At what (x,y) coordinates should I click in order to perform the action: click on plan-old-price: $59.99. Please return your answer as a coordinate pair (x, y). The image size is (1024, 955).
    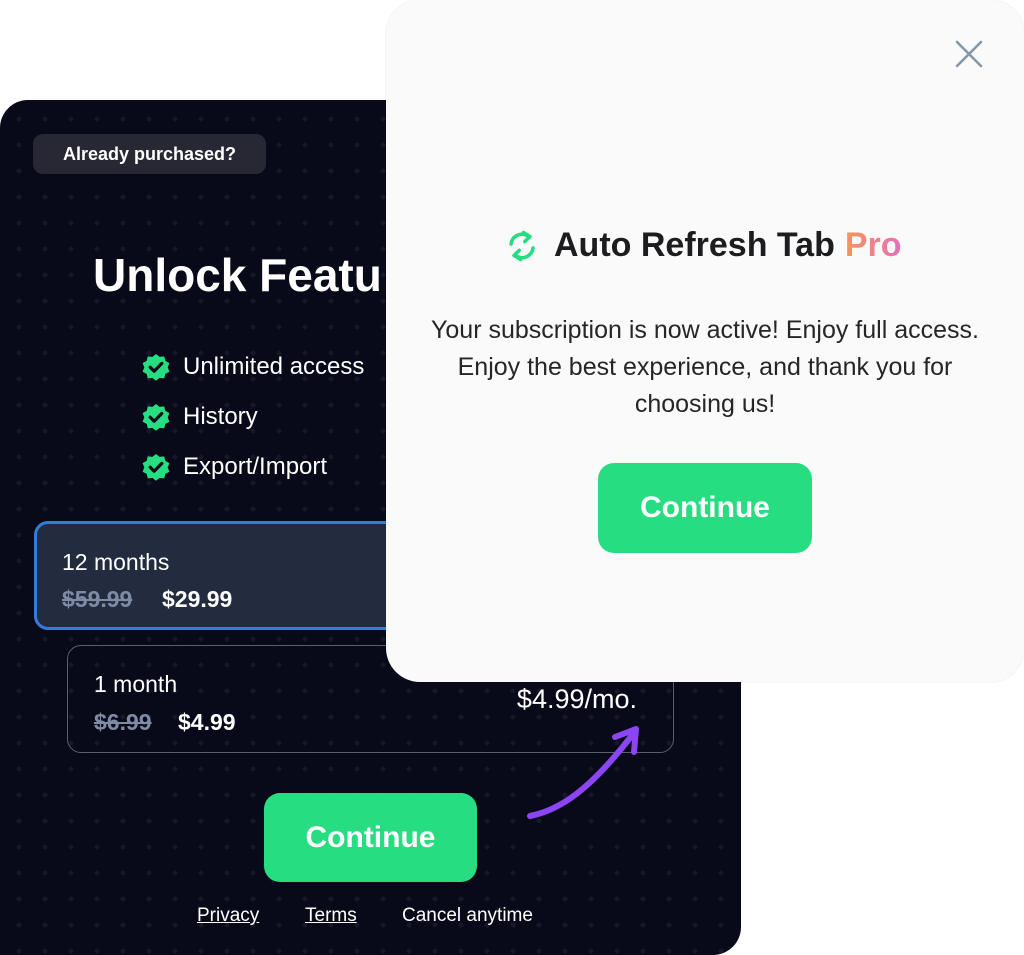
    Looking at the image, I should click on (97, 599).